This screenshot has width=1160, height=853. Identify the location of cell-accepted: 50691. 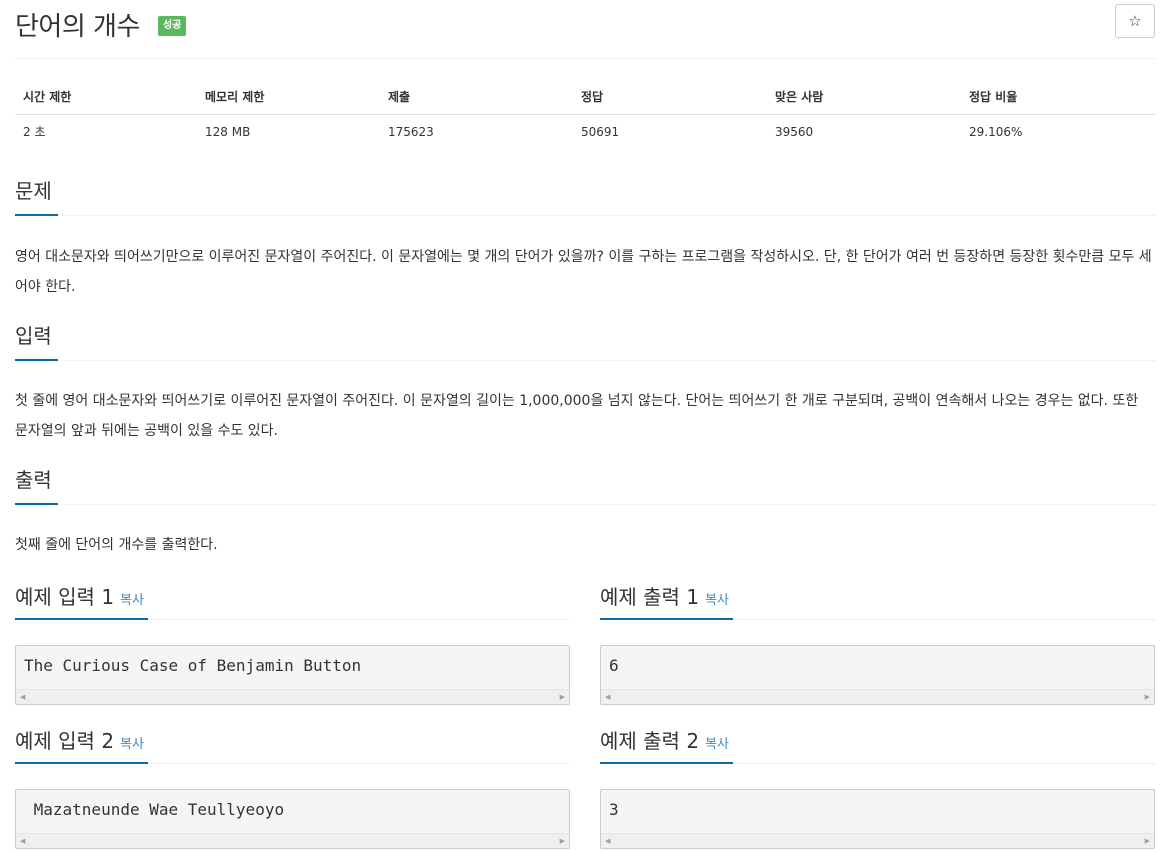
(600, 131).